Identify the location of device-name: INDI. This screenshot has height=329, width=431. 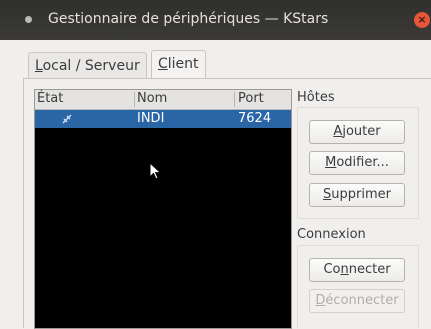
(151, 118).